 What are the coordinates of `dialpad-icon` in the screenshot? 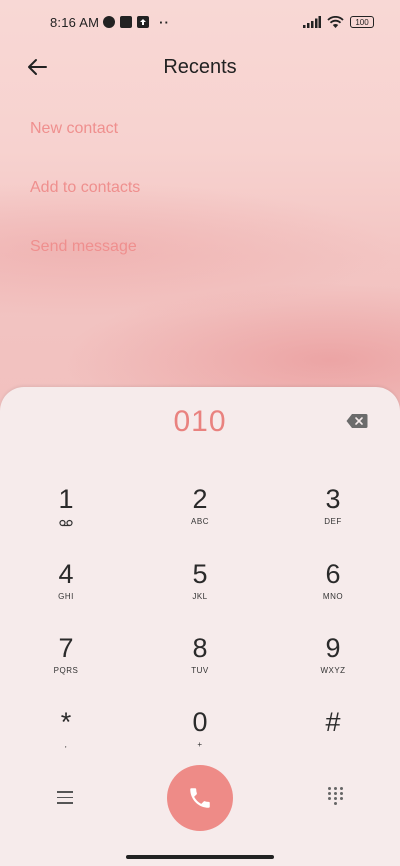 It's located at (336, 796).